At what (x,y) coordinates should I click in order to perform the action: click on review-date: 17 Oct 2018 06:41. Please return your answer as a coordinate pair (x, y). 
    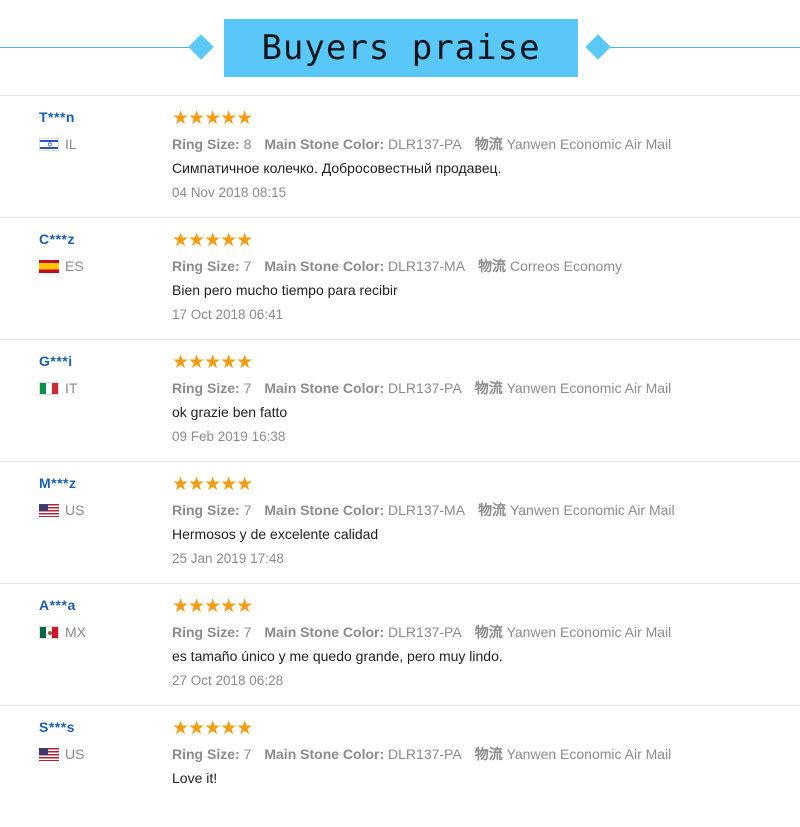
    Looking at the image, I should click on (228, 314).